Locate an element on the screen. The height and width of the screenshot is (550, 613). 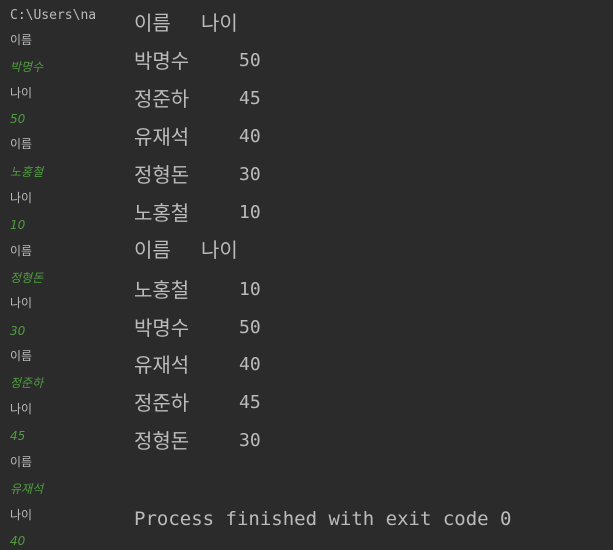
name-input-value: 노홍철 is located at coordinates (27, 172).